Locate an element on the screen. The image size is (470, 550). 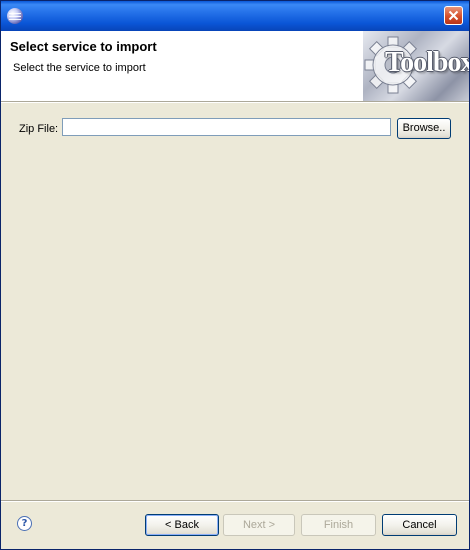
toolbox-logo: Toolbox is located at coordinates (416, 66).